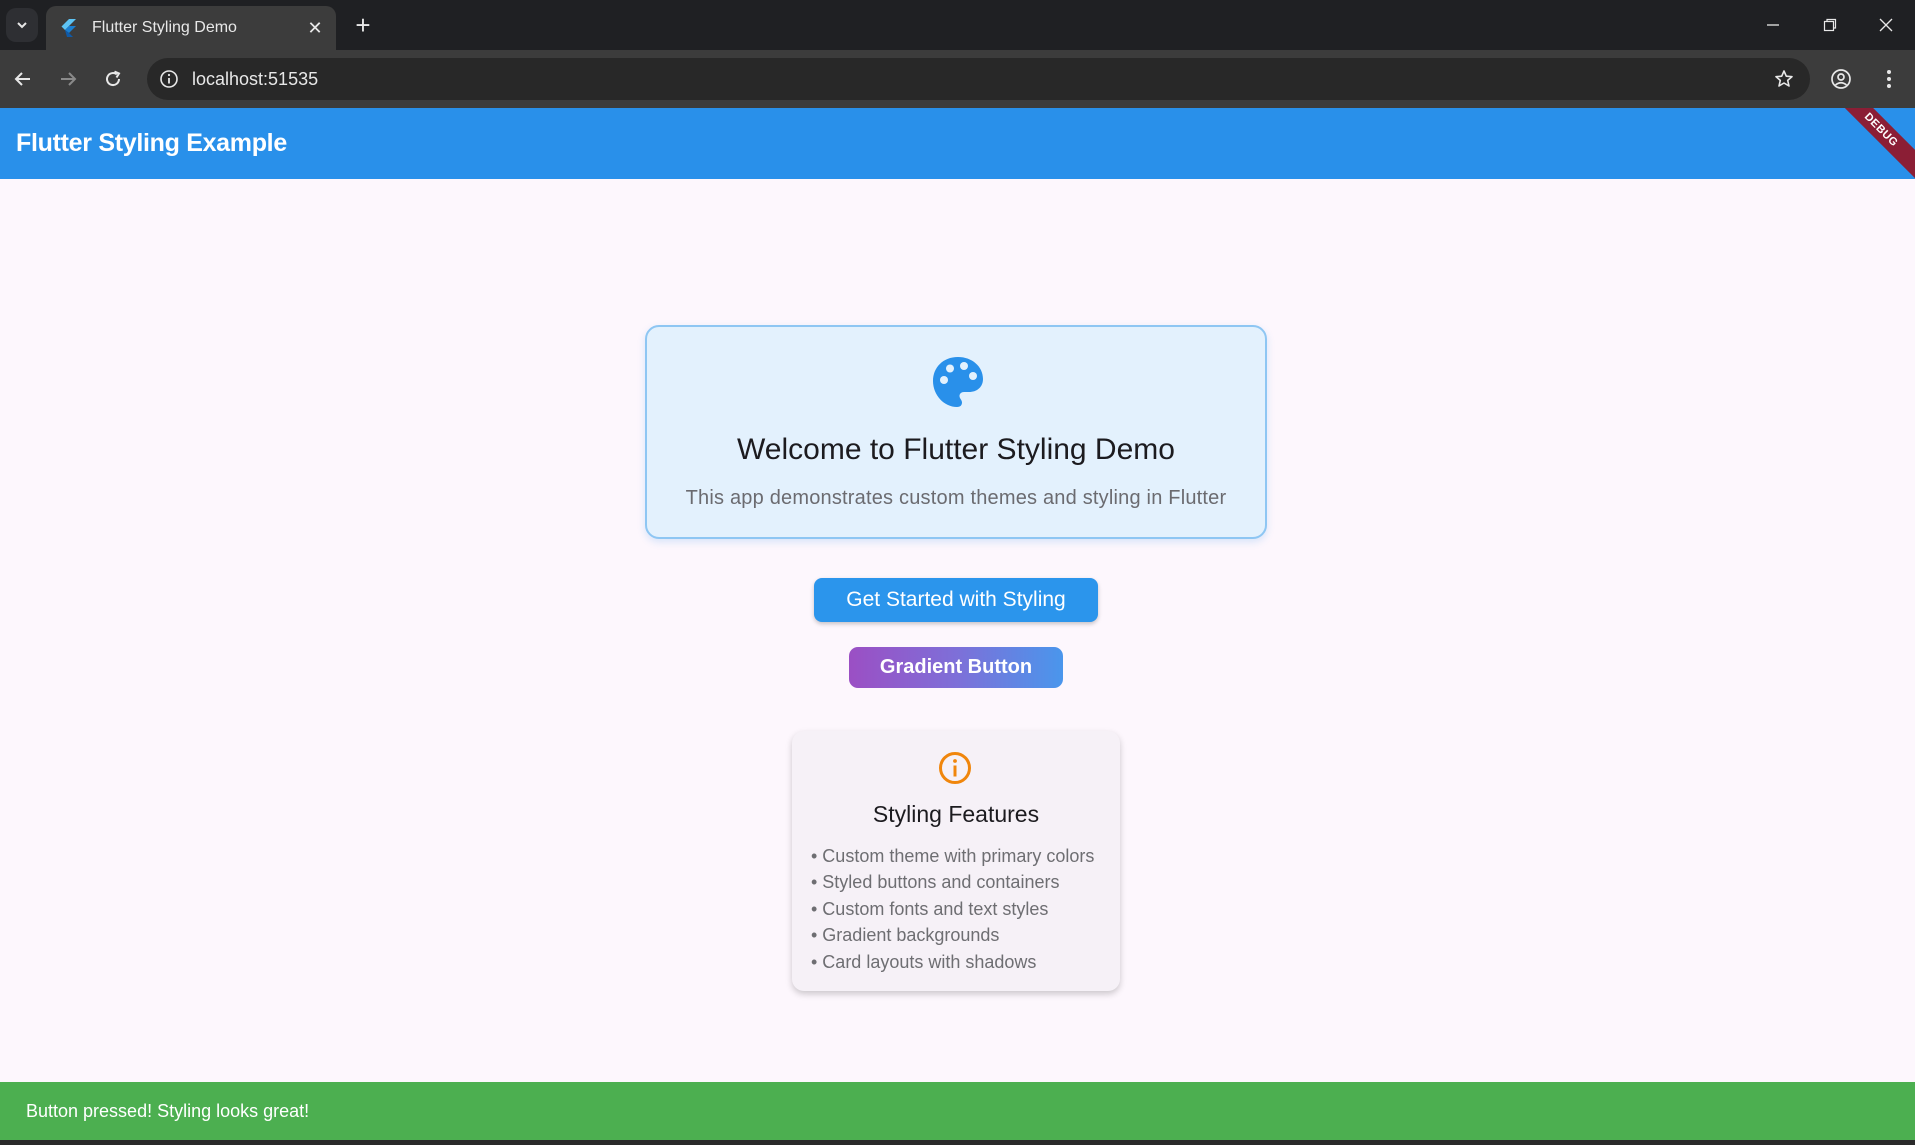  What do you see at coordinates (1773, 25) in the screenshot?
I see `window-minimize-icon` at bounding box center [1773, 25].